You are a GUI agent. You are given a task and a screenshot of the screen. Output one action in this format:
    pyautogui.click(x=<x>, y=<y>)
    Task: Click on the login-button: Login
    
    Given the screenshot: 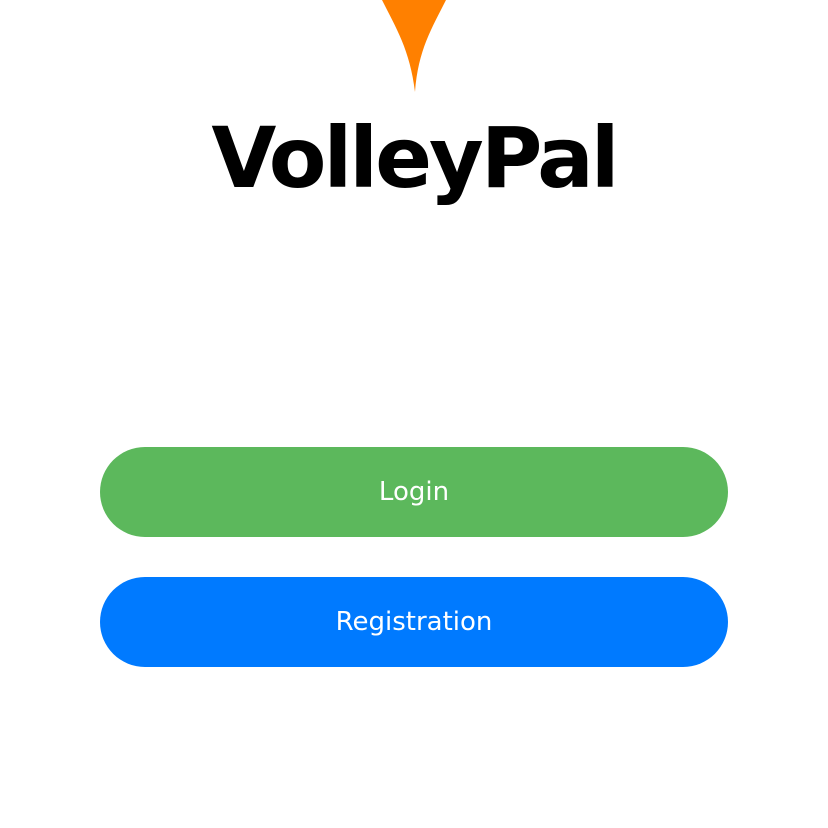 What is the action you would take?
    pyautogui.click(x=414, y=492)
    